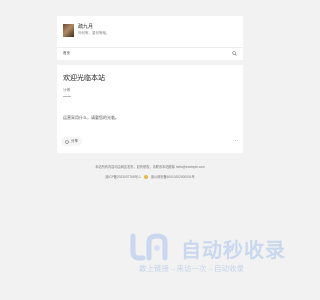 Image resolution: width=320 pixels, height=300 pixels. I want to click on nav-home-link: 首页, so click(66, 53).